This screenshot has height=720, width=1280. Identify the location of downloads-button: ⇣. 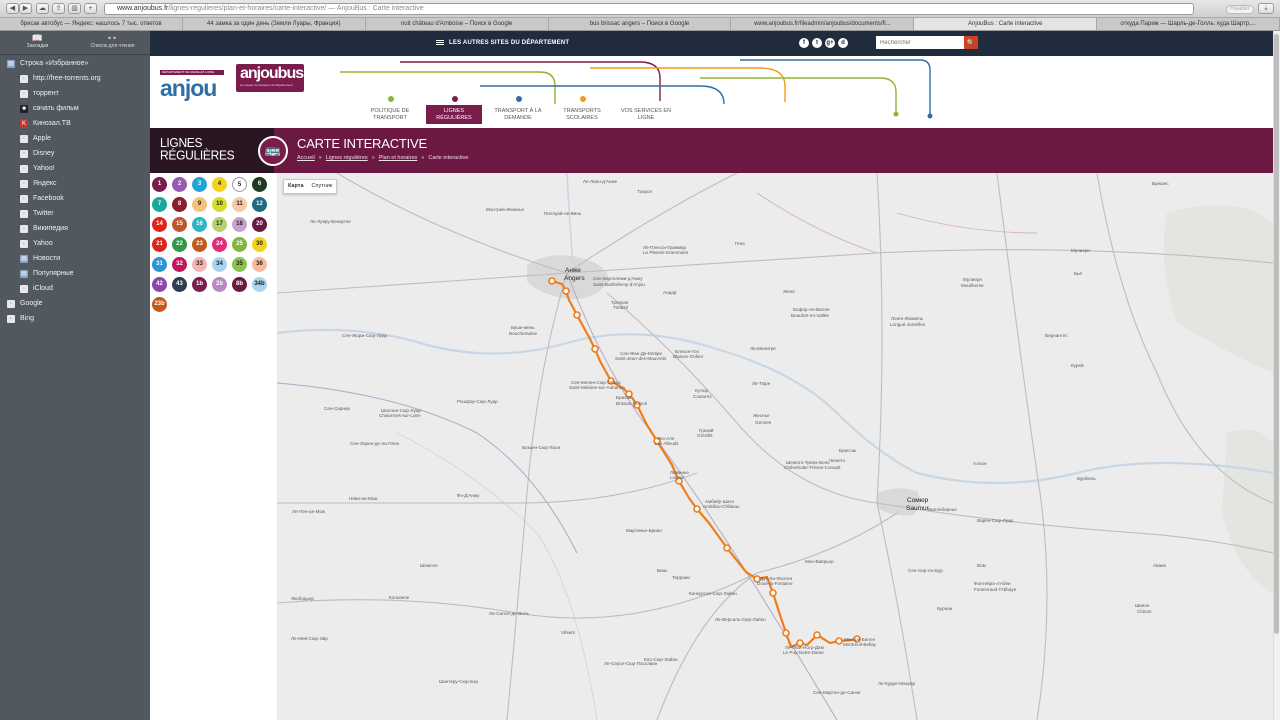
(1266, 8).